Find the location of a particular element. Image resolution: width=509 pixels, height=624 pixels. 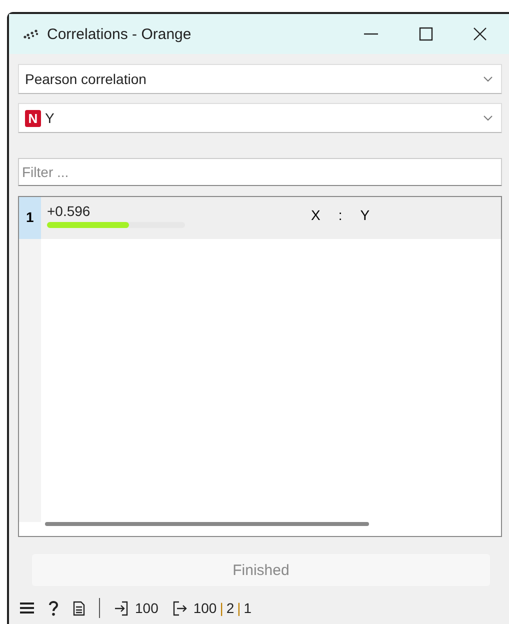

output-count: 100 is located at coordinates (205, 608).